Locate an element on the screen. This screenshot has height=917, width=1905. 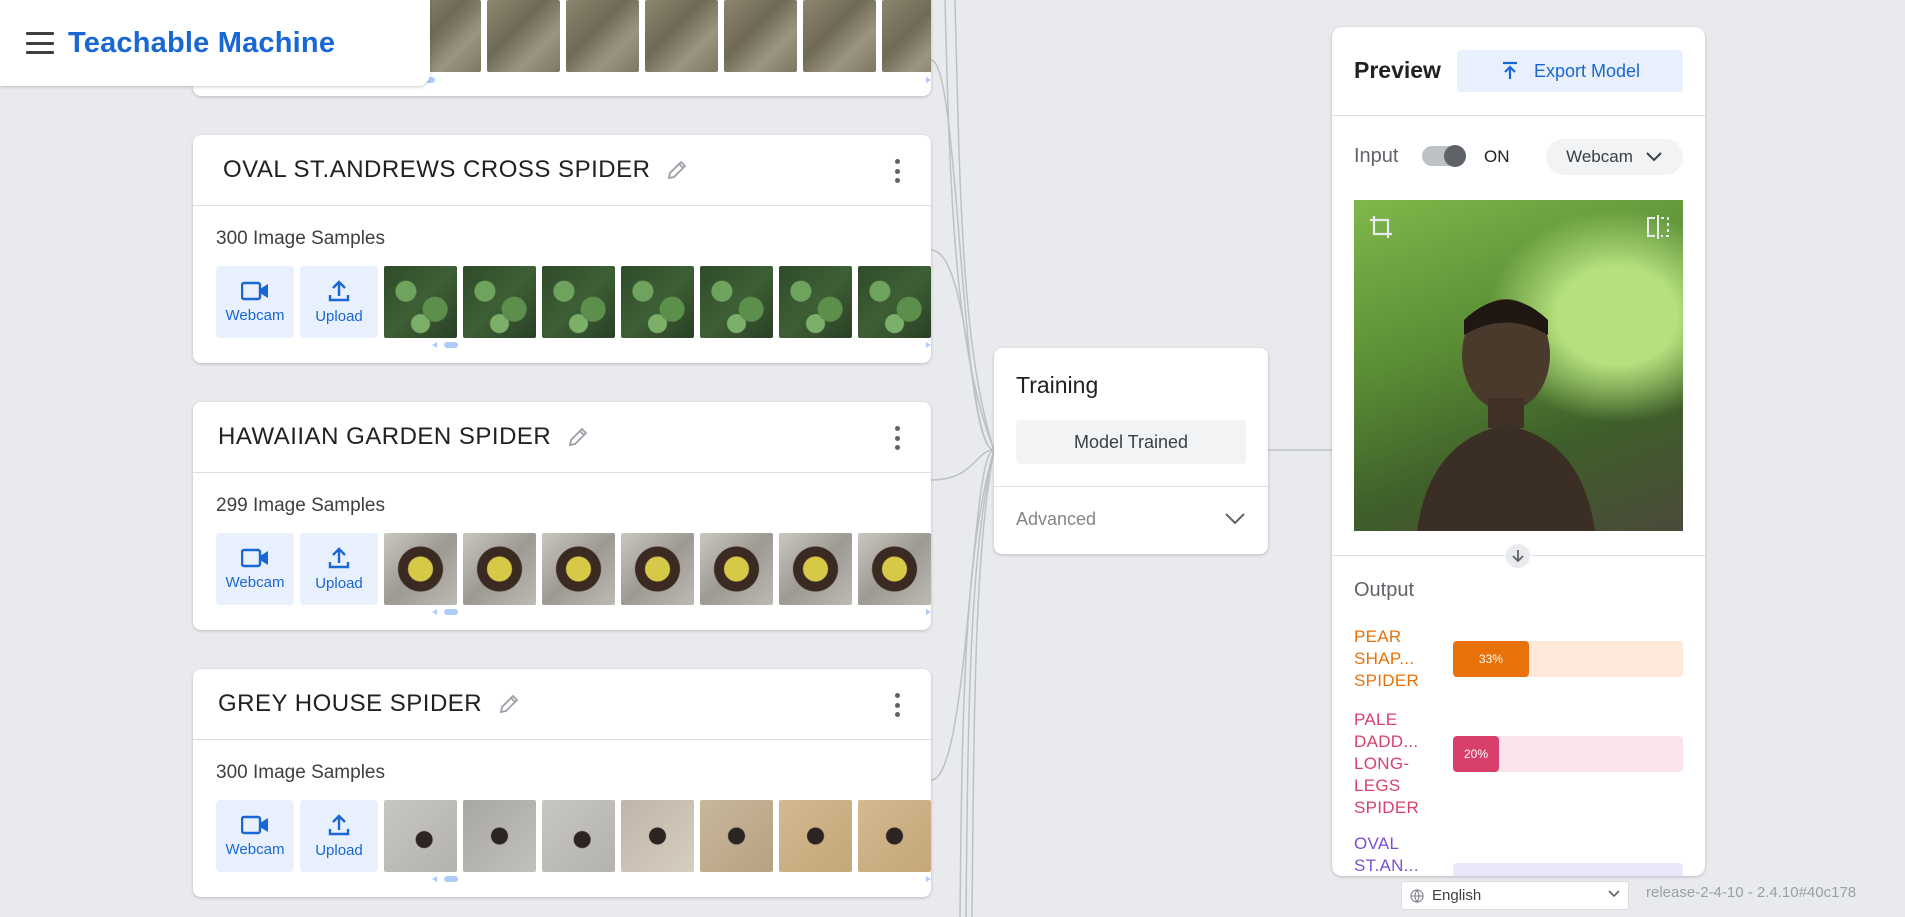
advanced-label: Advanced is located at coordinates (1056, 518).